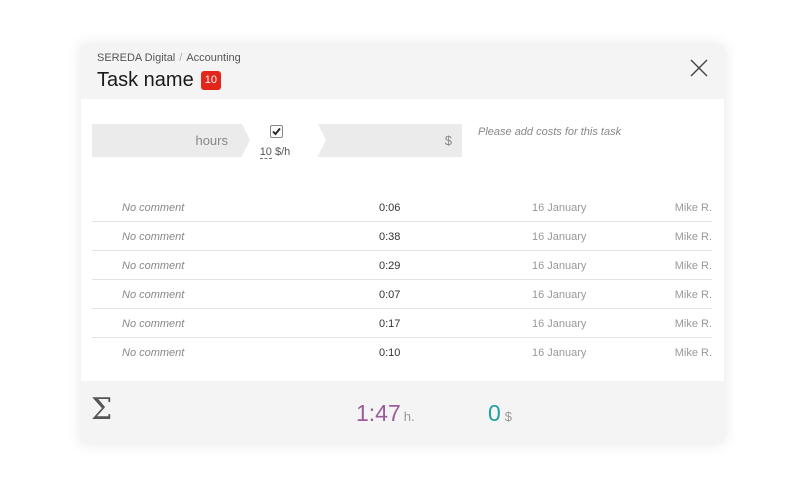  Describe the element at coordinates (283, 152) in the screenshot. I see `hourly-rate-unit: $/h` at that location.